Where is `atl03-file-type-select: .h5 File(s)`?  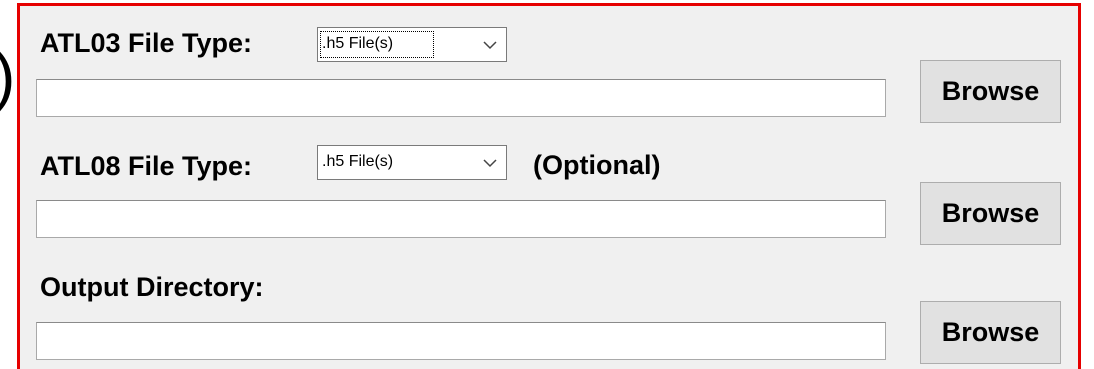 atl03-file-type-select: .h5 File(s) is located at coordinates (412, 44).